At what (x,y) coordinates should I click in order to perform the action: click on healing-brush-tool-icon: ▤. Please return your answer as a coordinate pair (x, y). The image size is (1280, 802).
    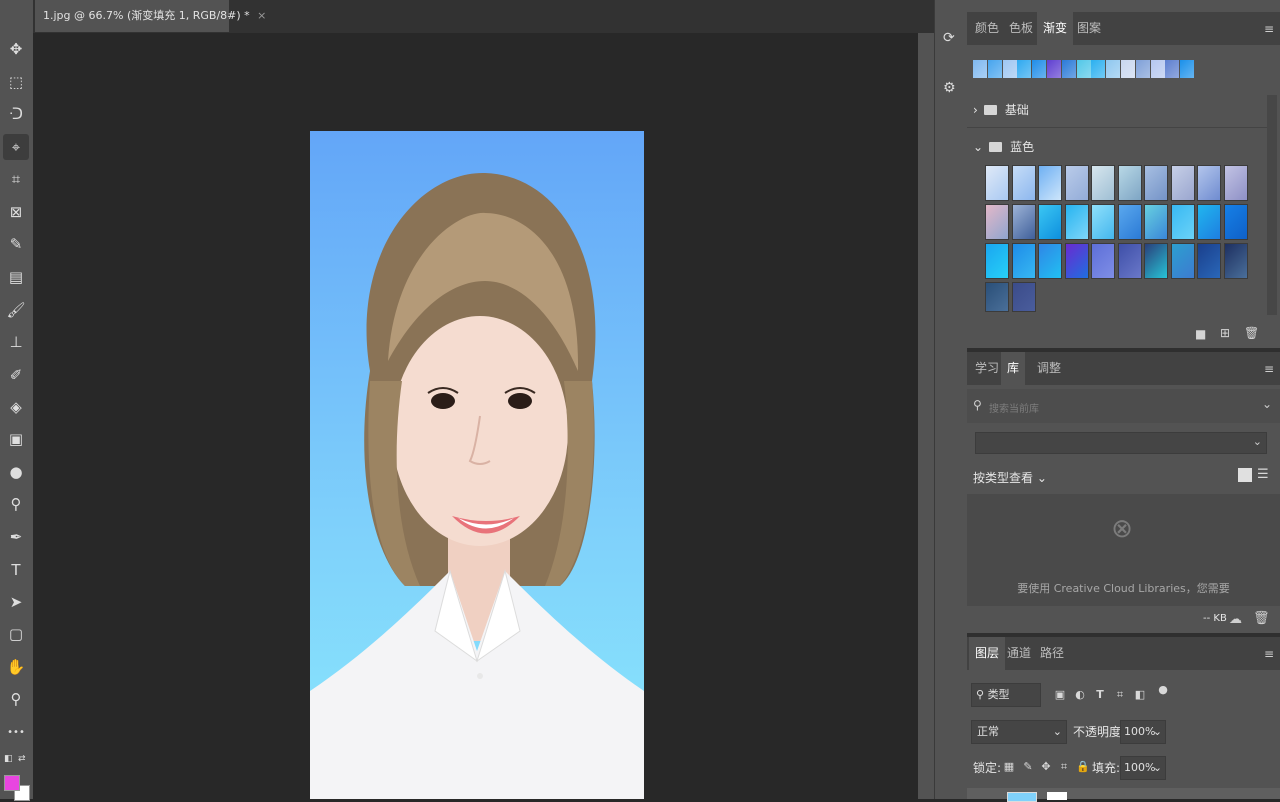
    Looking at the image, I should click on (16, 277).